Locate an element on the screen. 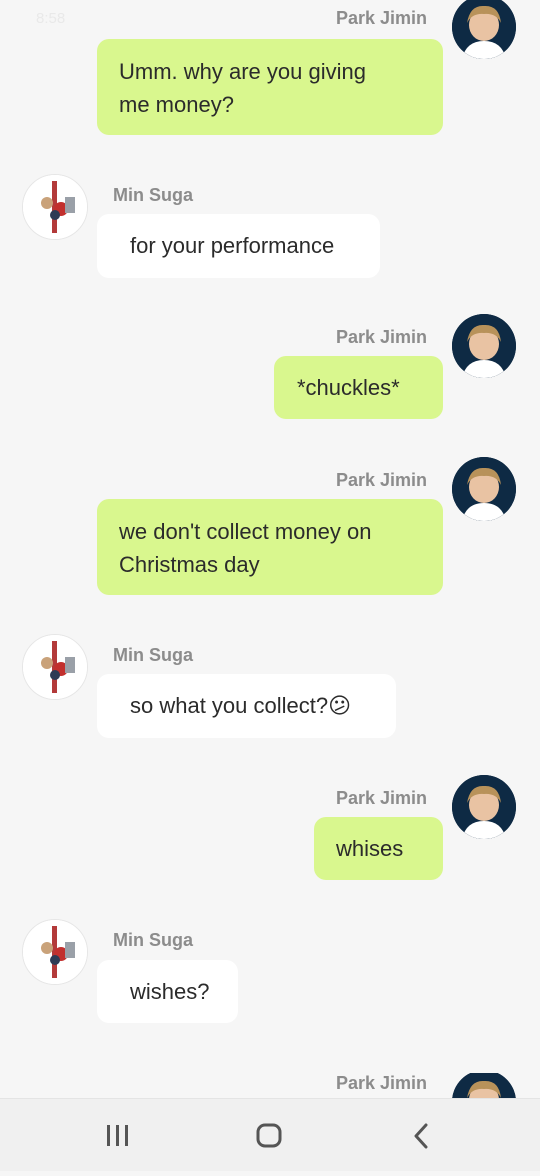  message-3: Park Jimin *chuckles* is located at coordinates (270, 368).